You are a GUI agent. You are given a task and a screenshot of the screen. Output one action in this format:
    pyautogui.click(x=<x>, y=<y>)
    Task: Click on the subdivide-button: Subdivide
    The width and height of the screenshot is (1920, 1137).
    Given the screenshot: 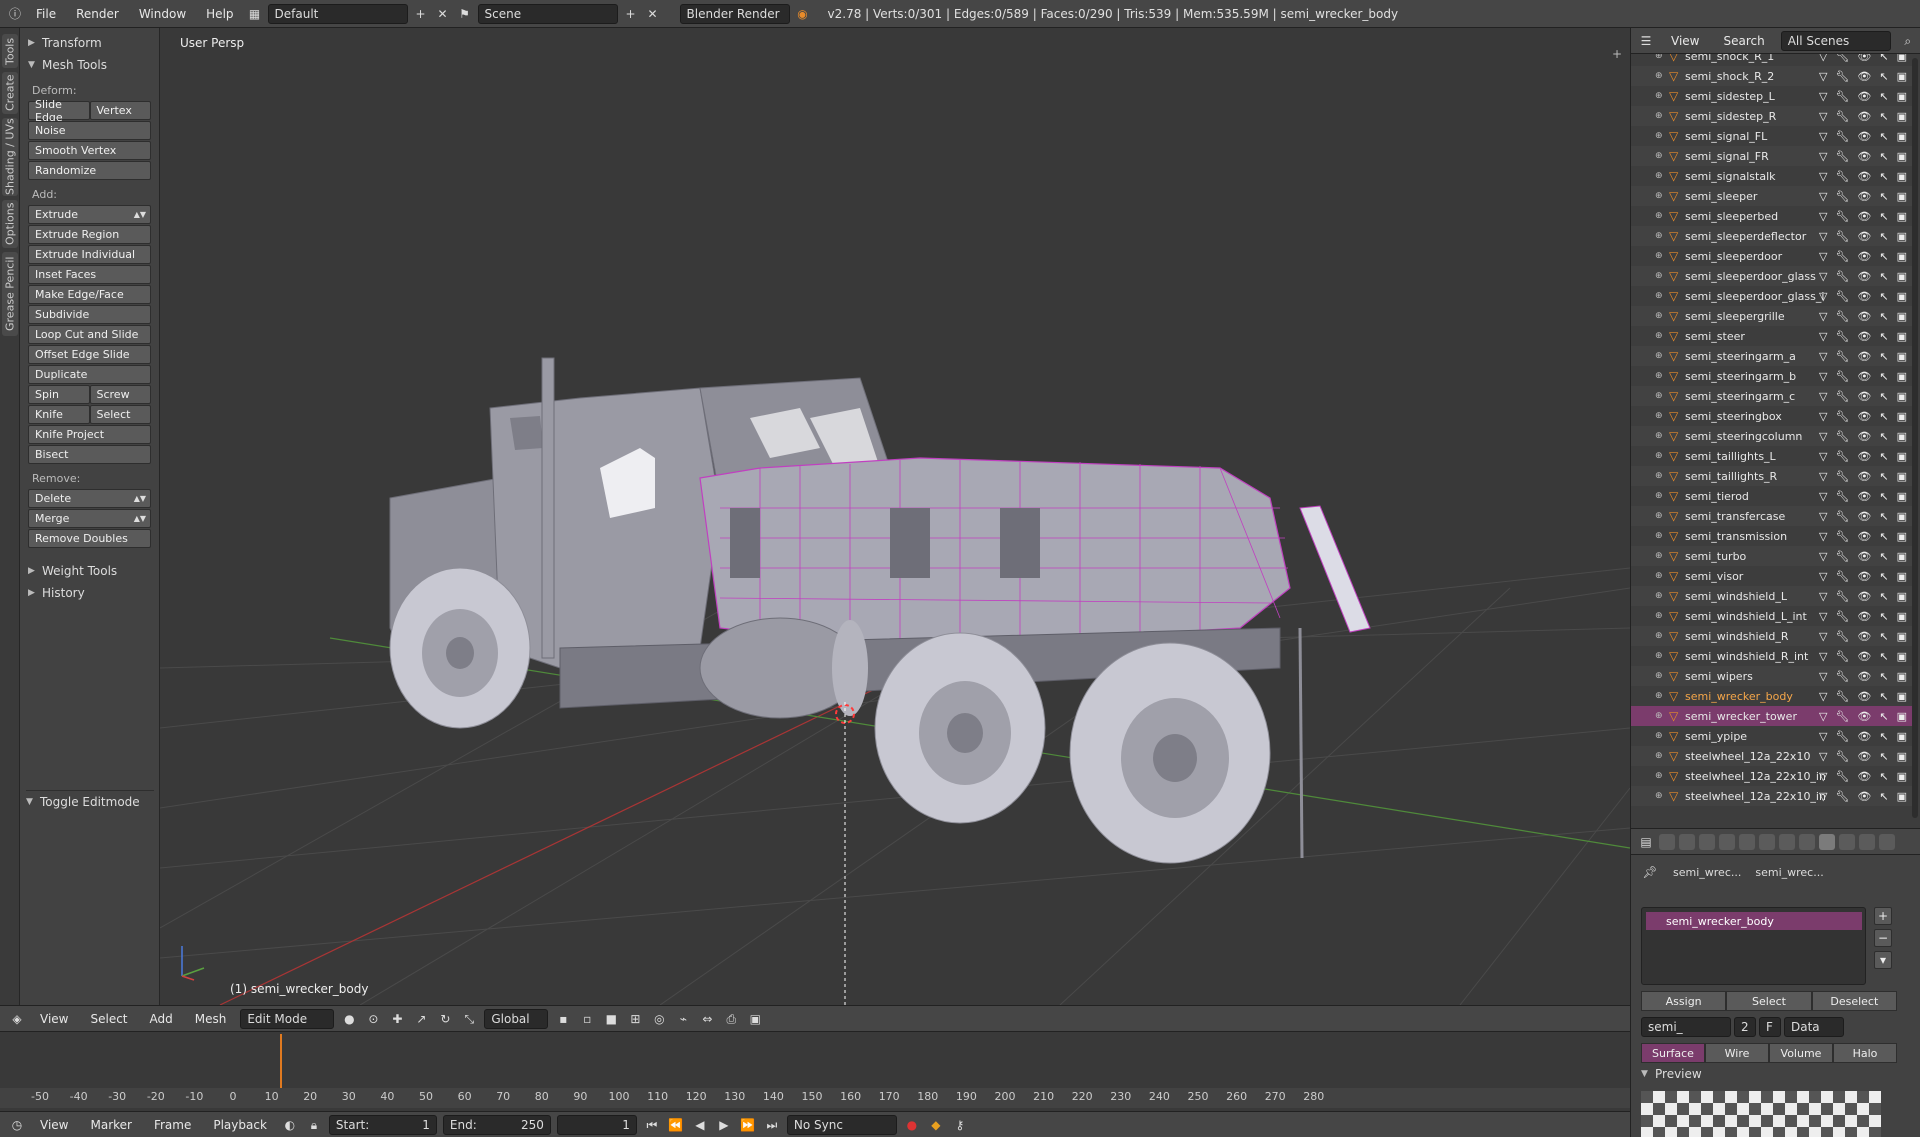 What is the action you would take?
    pyautogui.click(x=89, y=314)
    